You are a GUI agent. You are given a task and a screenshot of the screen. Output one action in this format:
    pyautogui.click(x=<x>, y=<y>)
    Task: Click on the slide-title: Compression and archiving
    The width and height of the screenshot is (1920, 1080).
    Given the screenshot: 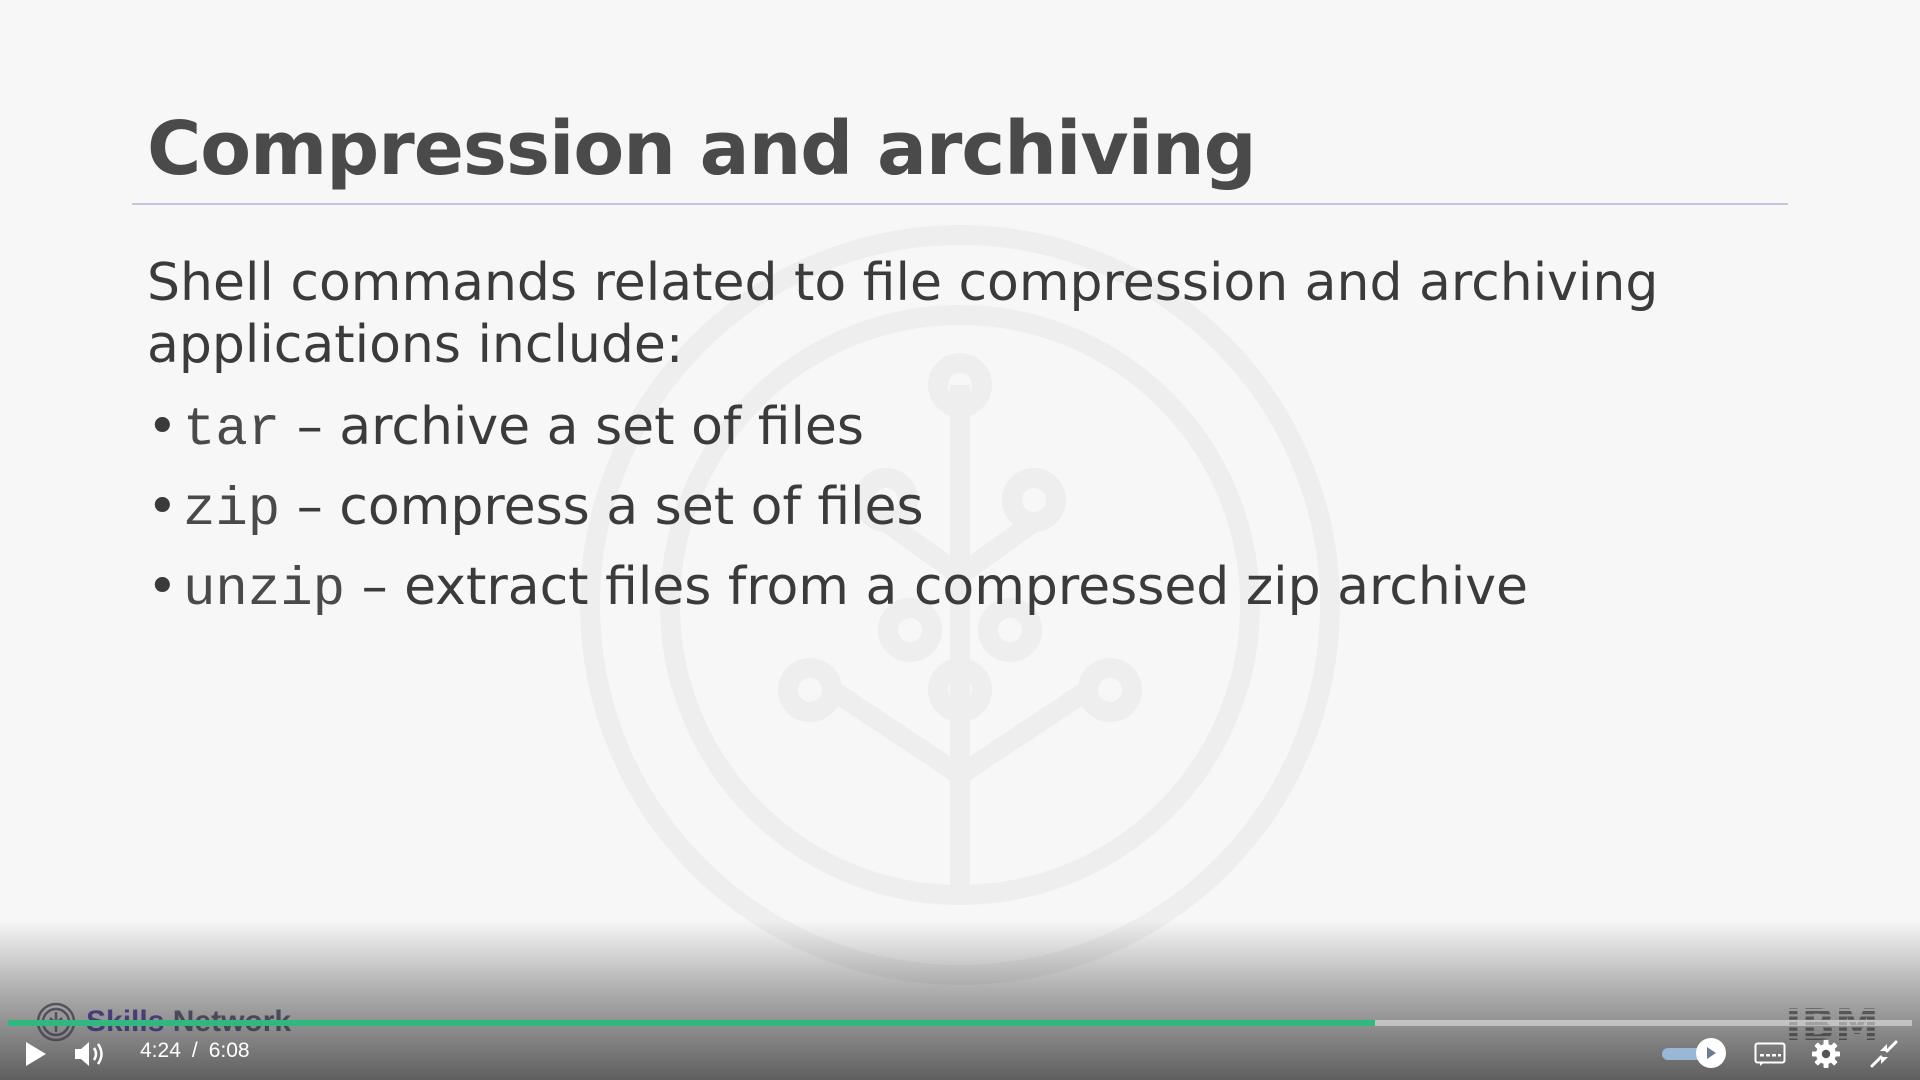 What is the action you would take?
    pyautogui.click(x=702, y=149)
    